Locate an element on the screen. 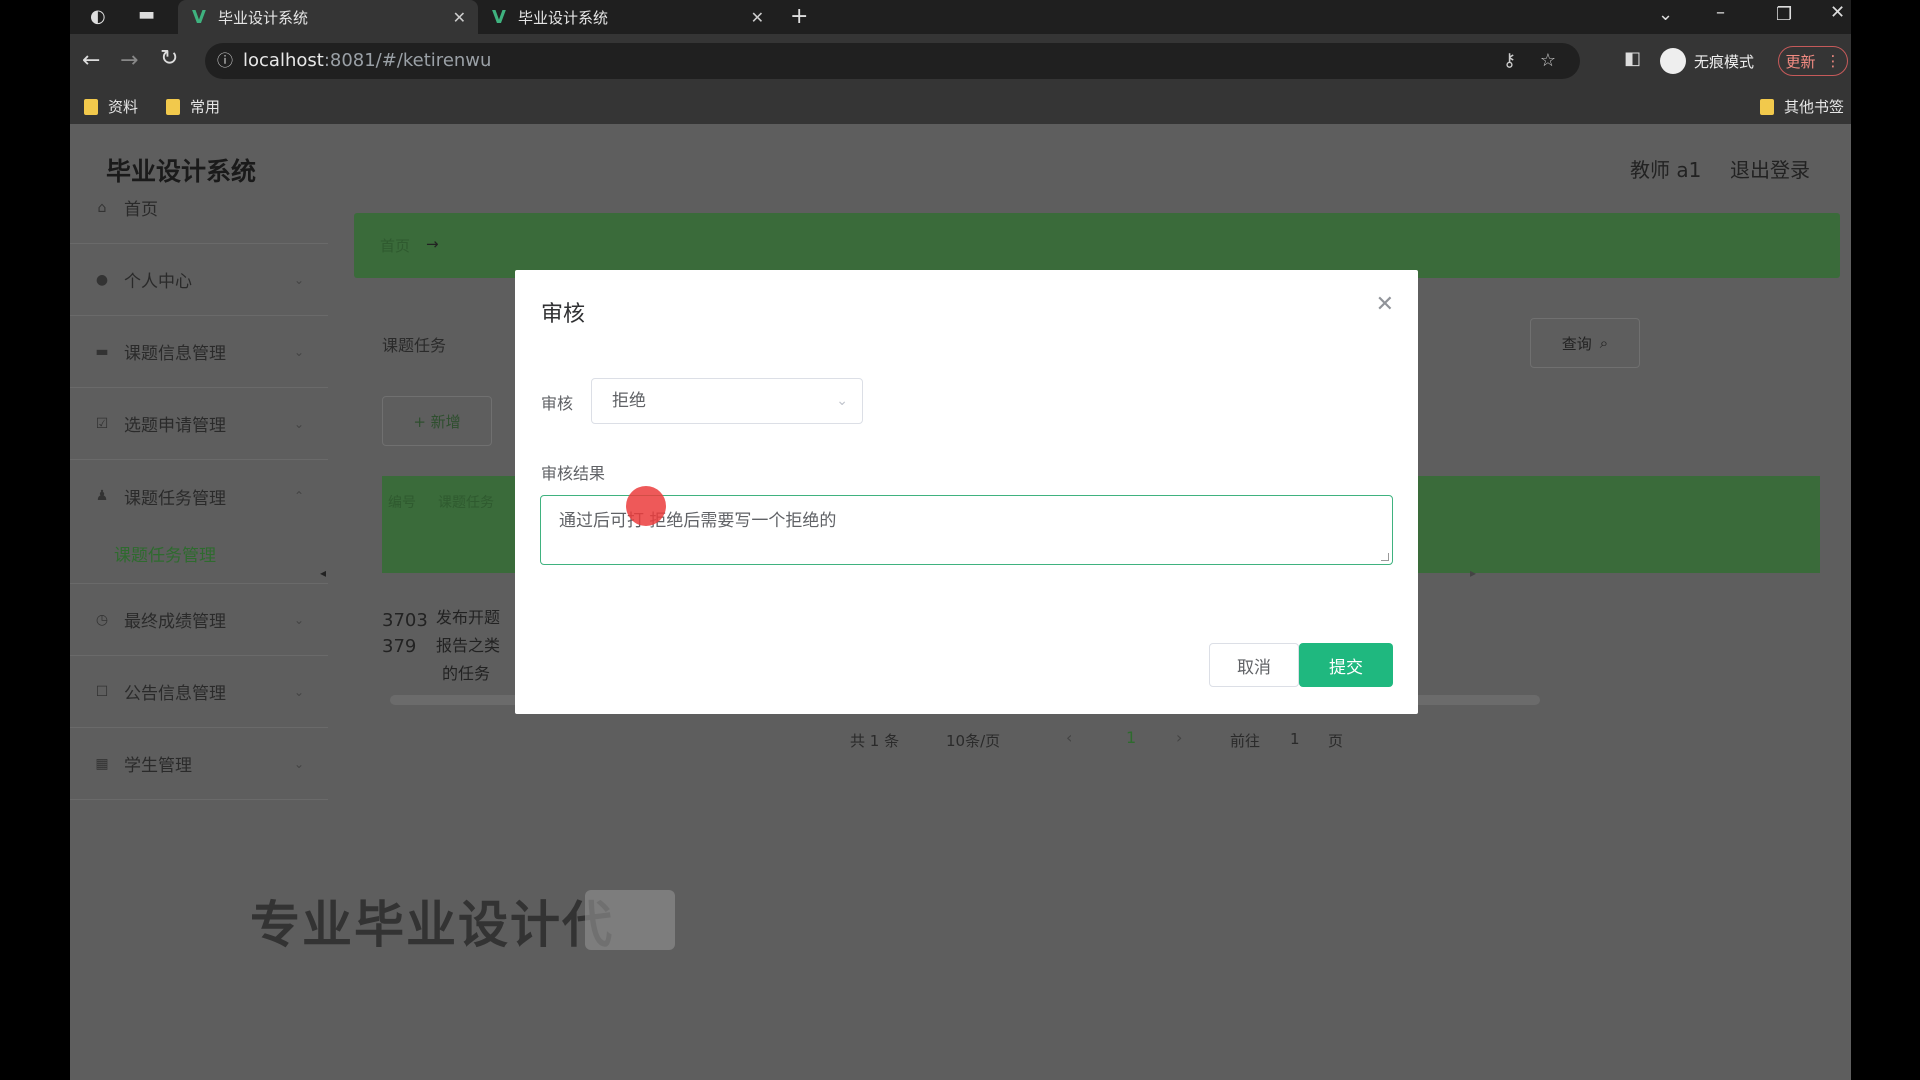 This screenshot has height=1080, width=1920. star-icon: ☆ is located at coordinates (1548, 61).